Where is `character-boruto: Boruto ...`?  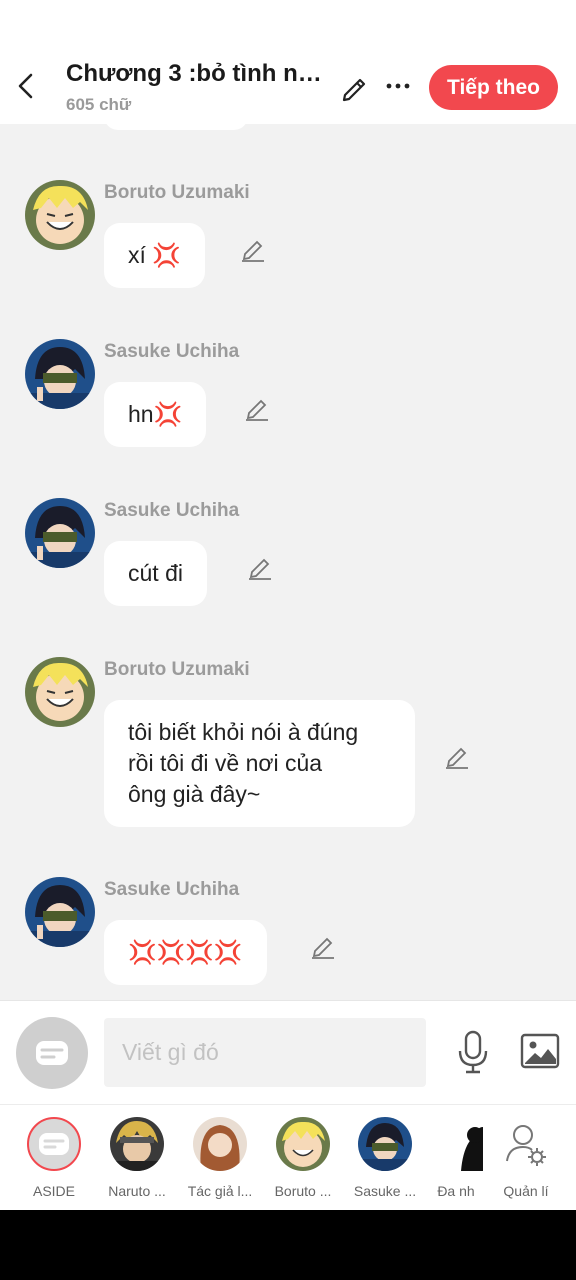 character-boruto: Boruto ... is located at coordinates (303, 1158).